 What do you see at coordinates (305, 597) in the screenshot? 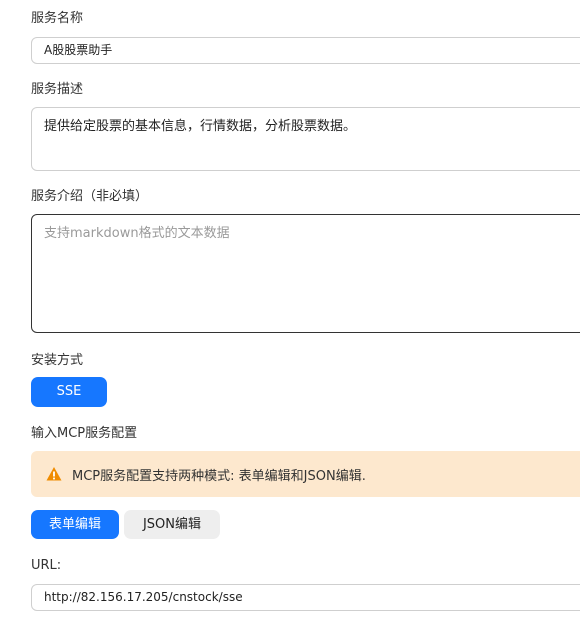
I see `url-input: http://82.156.17.205/cnstock/sse` at bounding box center [305, 597].